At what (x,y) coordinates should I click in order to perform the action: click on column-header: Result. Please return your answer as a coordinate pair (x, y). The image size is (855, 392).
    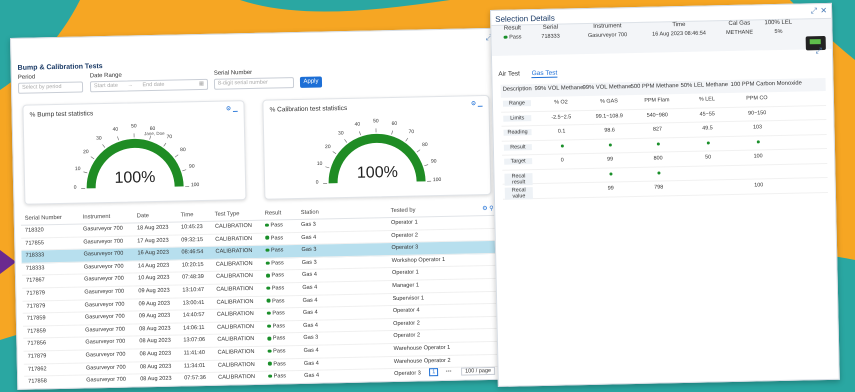
    Looking at the image, I should click on (273, 213).